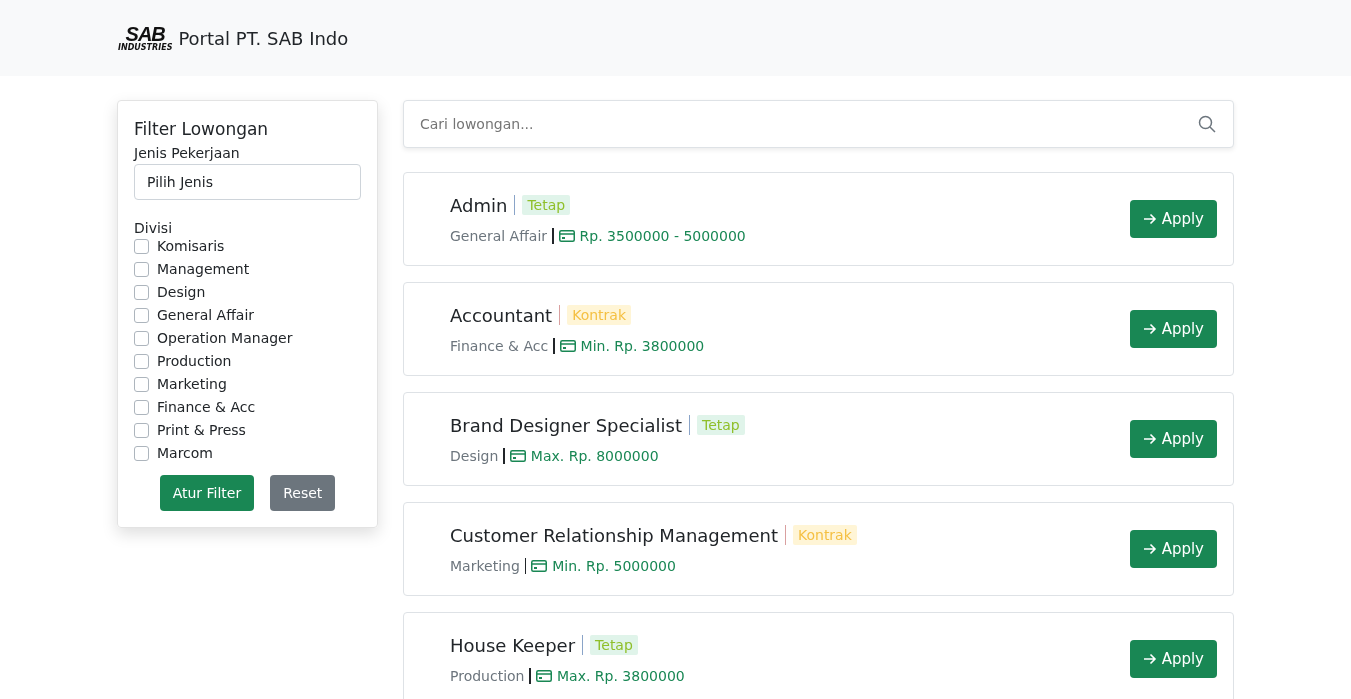 The width and height of the screenshot is (1351, 699). I want to click on job-division: Design, so click(474, 455).